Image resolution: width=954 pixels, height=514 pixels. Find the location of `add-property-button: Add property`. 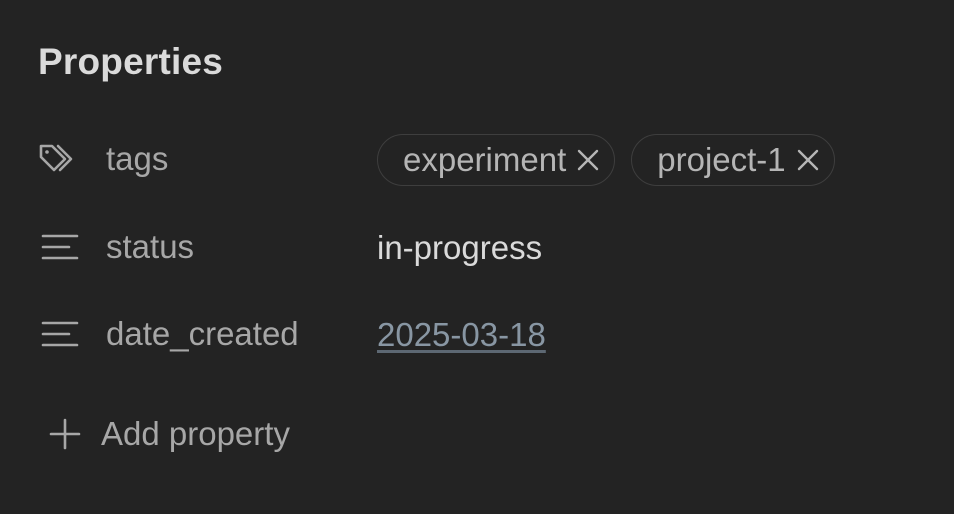

add-property-button: Add property is located at coordinates (169, 434).